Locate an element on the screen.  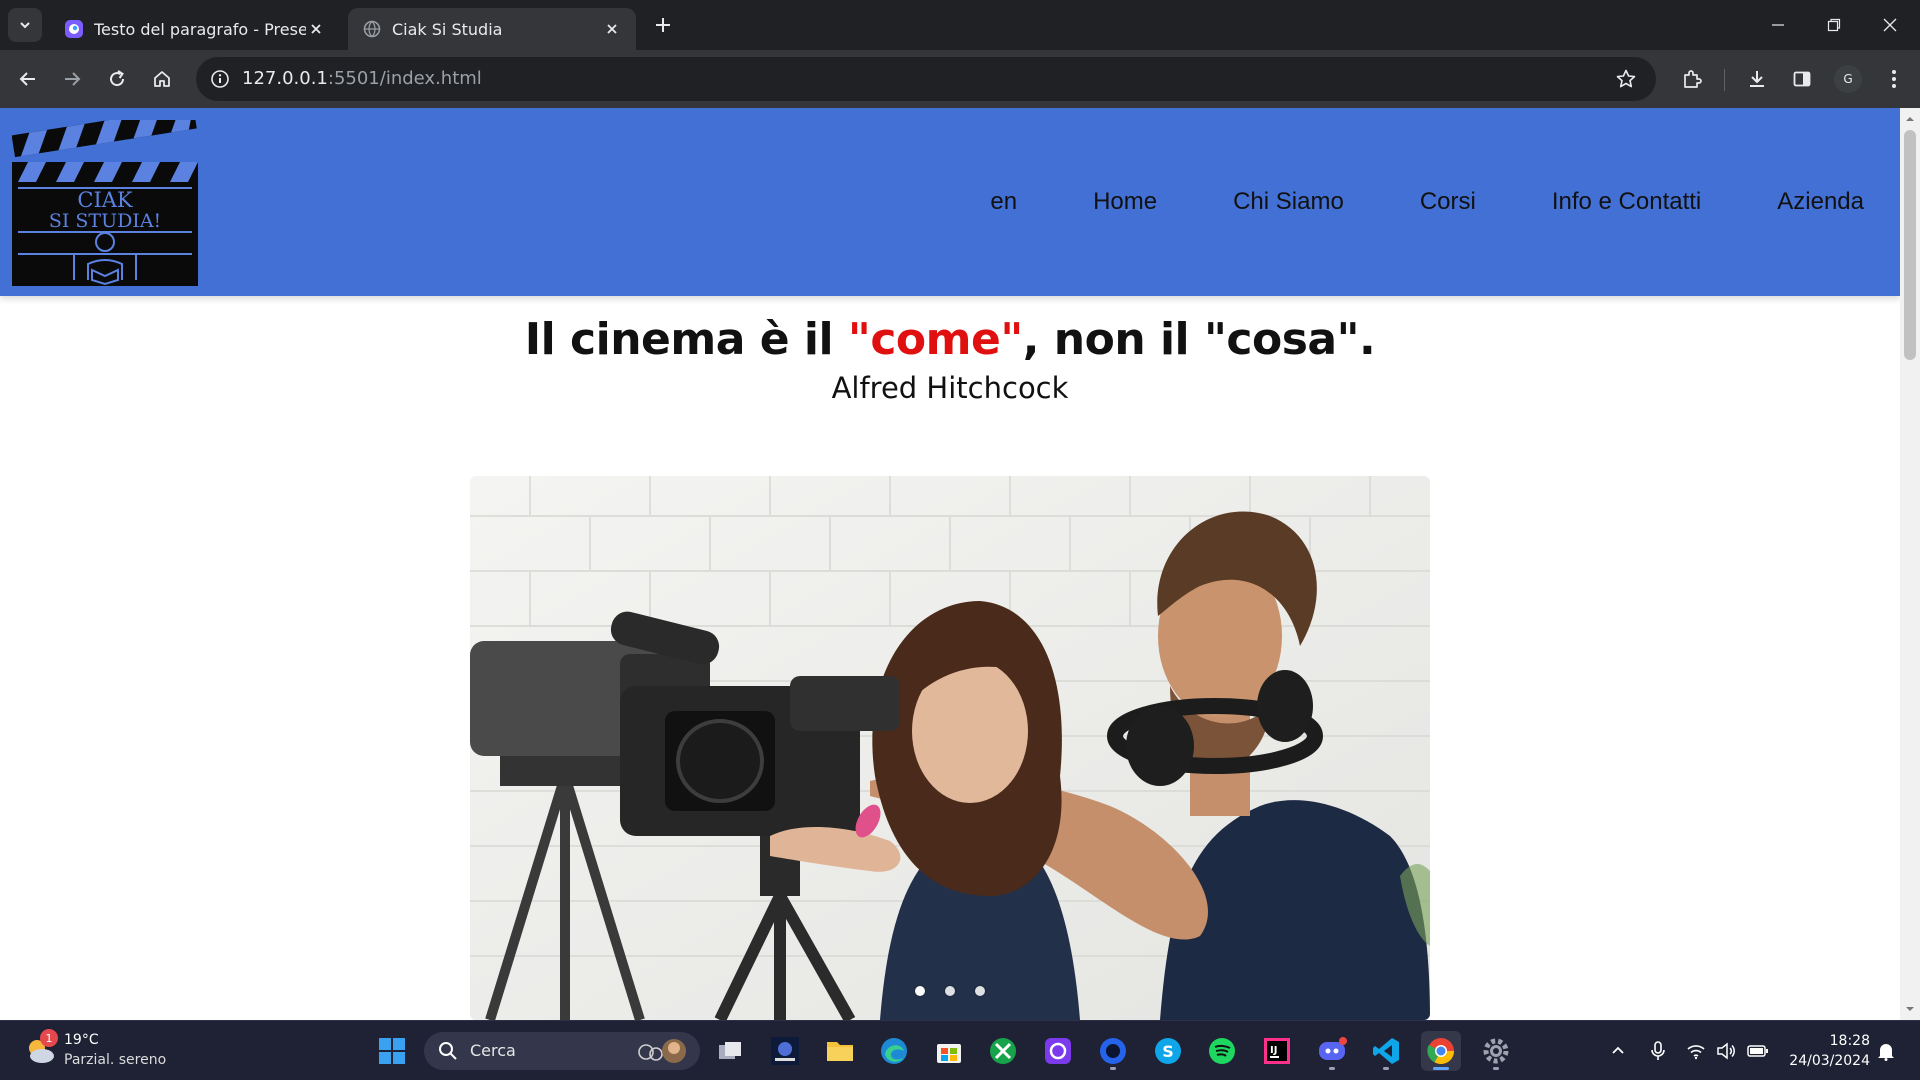
tab-search-button is located at coordinates (25, 25).